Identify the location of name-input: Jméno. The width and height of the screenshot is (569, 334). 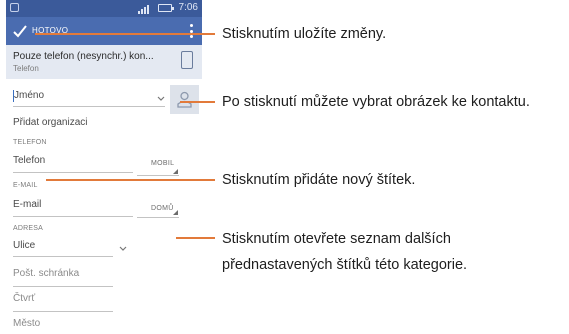
(29, 95).